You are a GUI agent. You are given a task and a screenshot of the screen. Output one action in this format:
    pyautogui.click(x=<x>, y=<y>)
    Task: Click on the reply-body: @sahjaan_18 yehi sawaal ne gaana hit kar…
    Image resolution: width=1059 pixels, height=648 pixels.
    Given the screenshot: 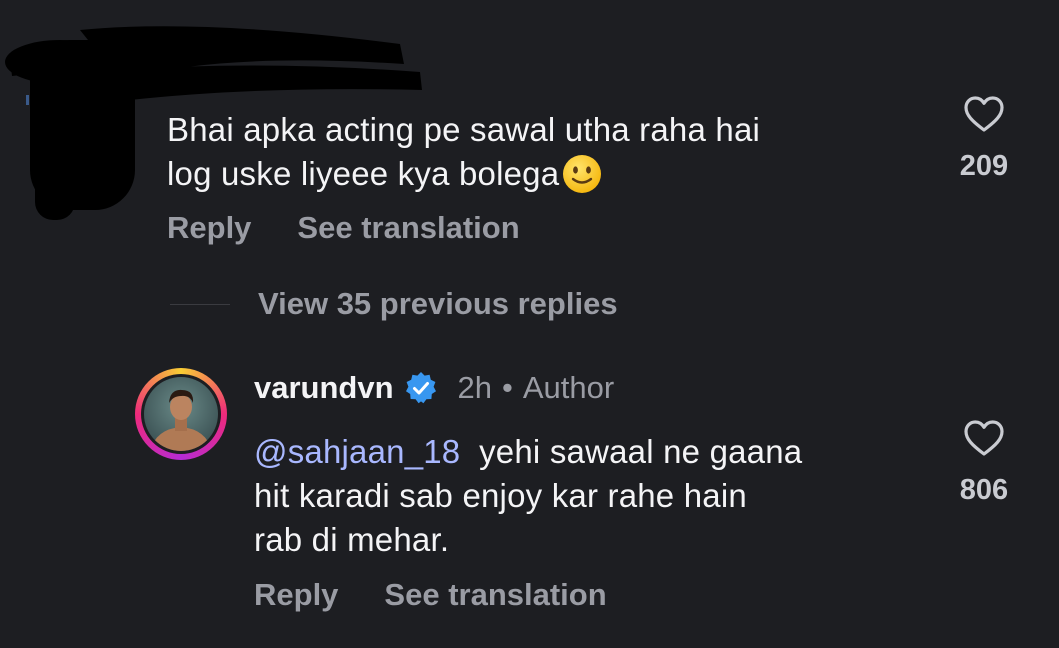 What is the action you would take?
    pyautogui.click(x=528, y=496)
    